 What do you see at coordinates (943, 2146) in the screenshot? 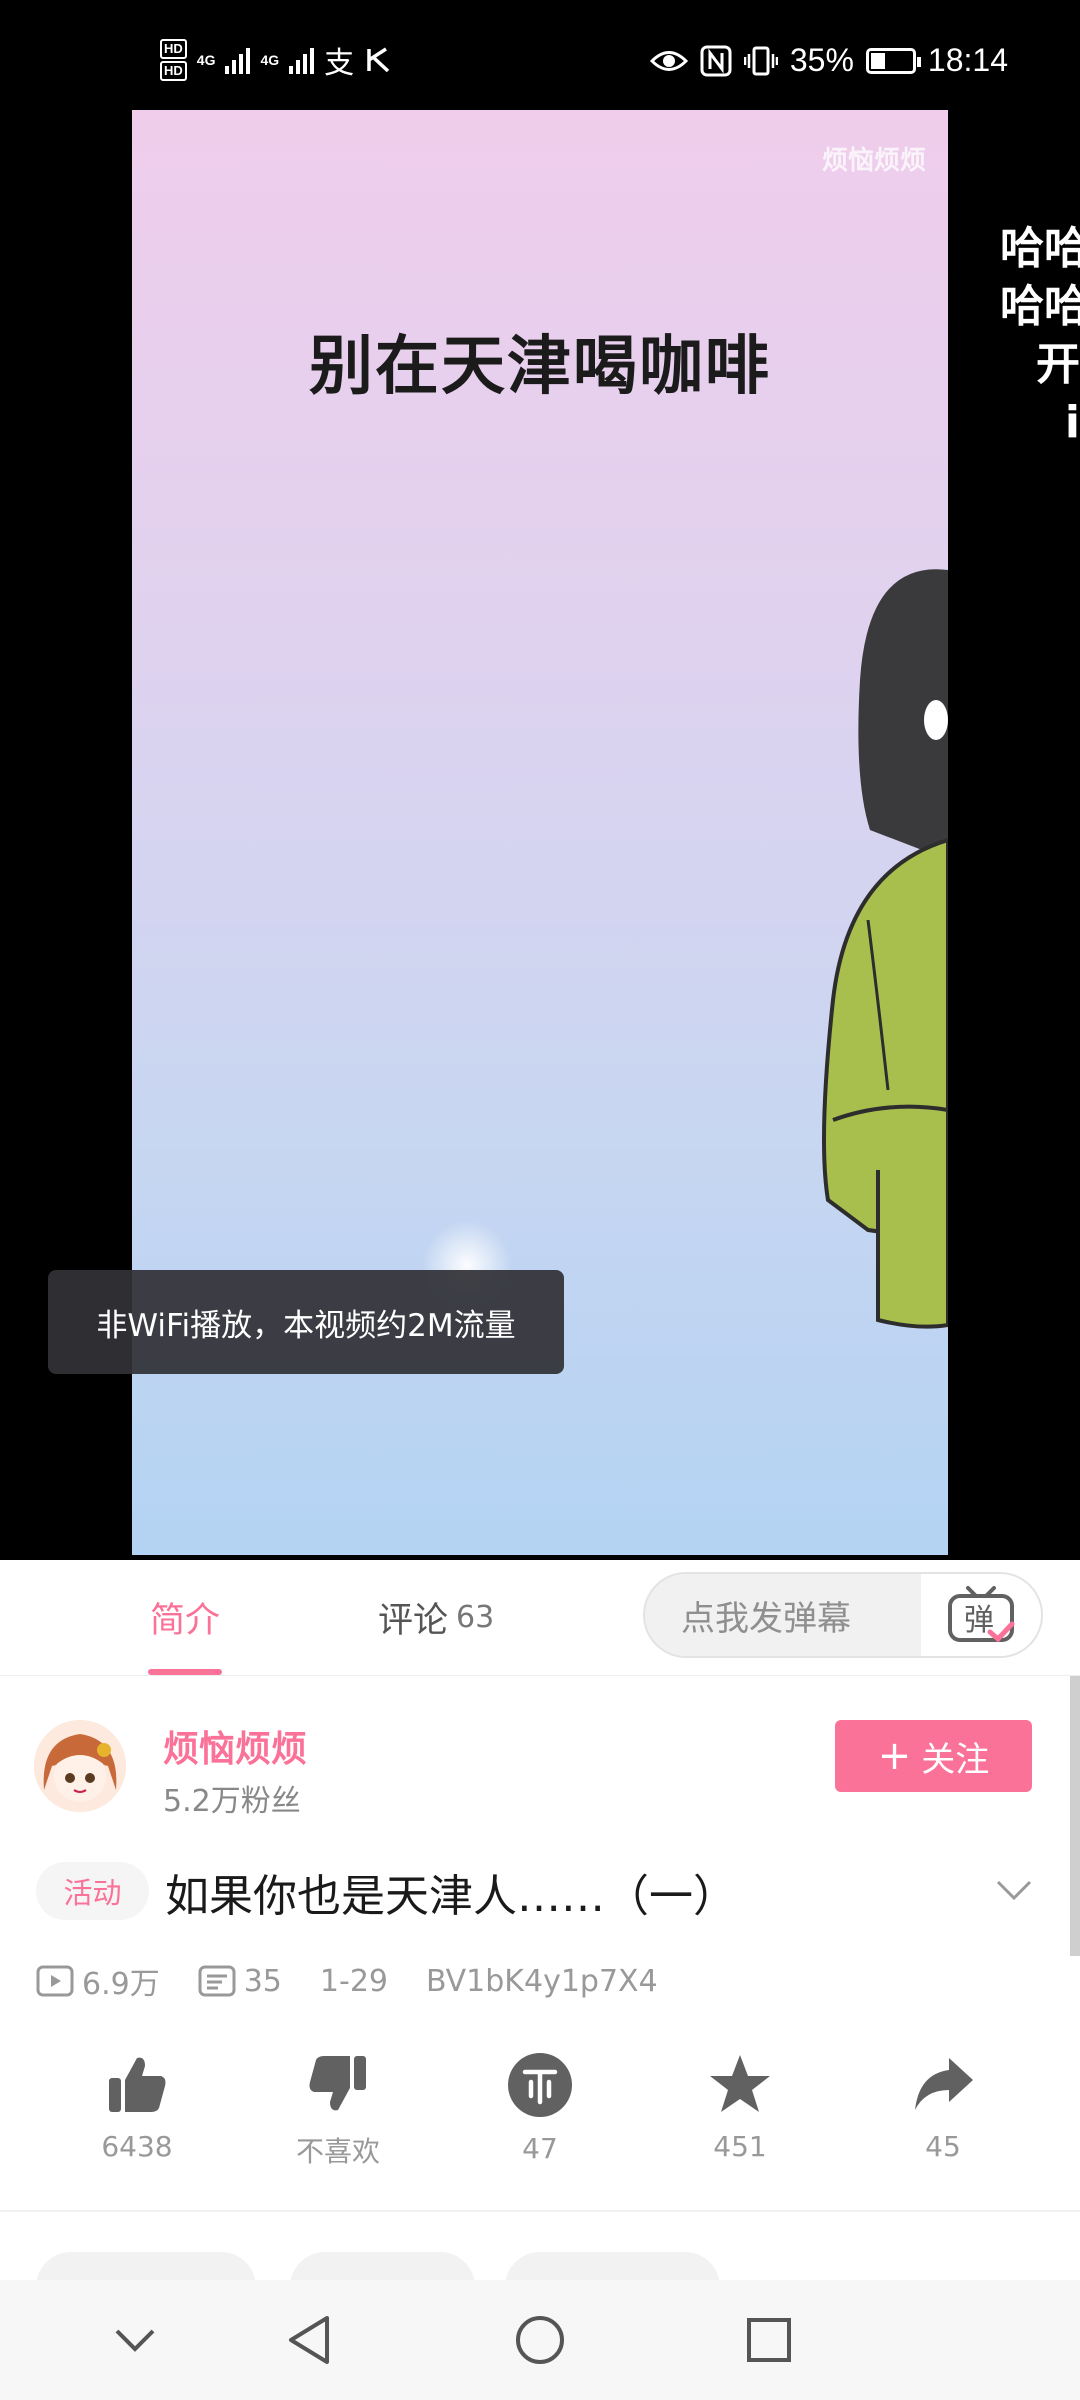
I see `share-count: 45` at bounding box center [943, 2146].